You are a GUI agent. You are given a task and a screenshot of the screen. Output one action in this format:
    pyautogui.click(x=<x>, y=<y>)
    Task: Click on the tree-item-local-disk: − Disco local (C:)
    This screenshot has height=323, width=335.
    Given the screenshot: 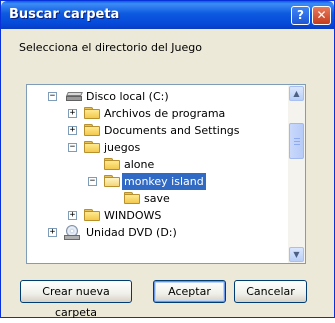 What is the action you would take?
    pyautogui.click(x=157, y=96)
    